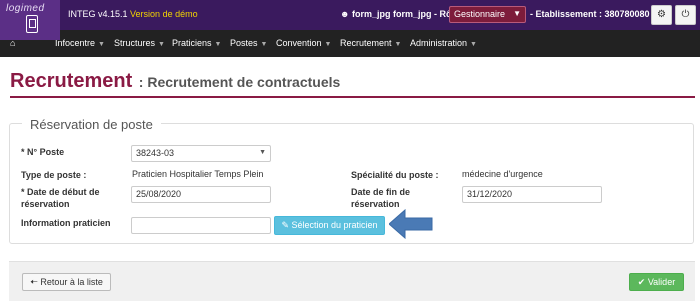 The width and height of the screenshot is (700, 301). I want to click on gear-icon: ⚙, so click(661, 14).